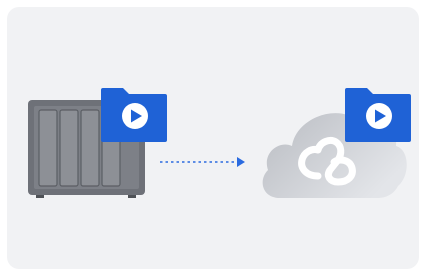  I want to click on source-video-folder-icon, so click(134, 115).